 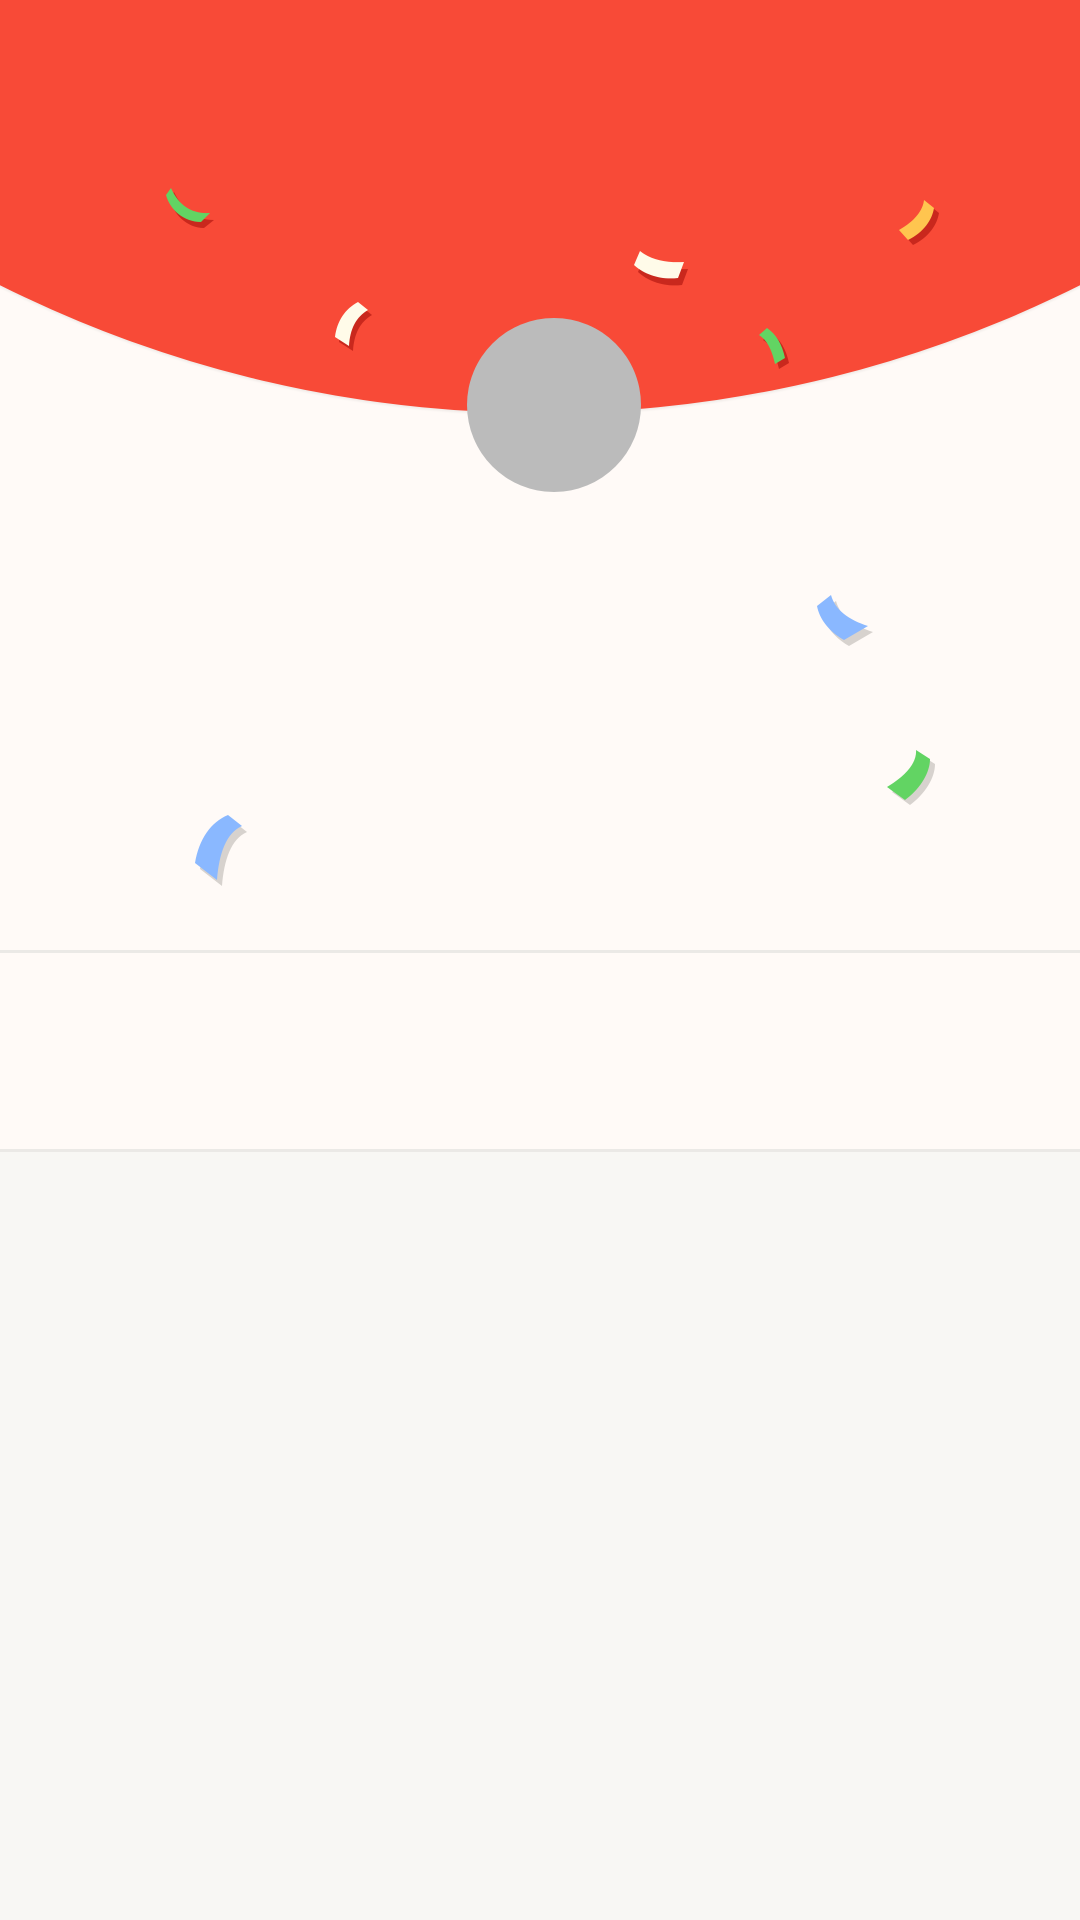 What do you see at coordinates (540, 951) in the screenshot?
I see `divider-top` at bounding box center [540, 951].